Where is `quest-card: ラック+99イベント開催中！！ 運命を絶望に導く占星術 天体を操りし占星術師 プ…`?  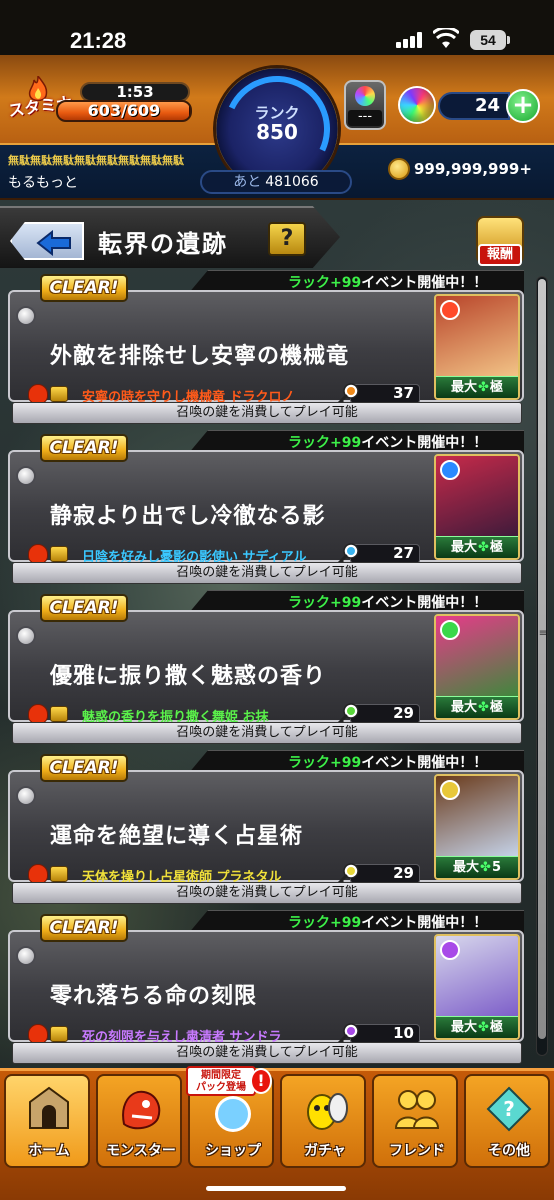
quest-card: ラック+99イベント開催中！！ 運命を絶望に導く占星術 天体を操りし占星術師 プ… is located at coordinates (266, 827).